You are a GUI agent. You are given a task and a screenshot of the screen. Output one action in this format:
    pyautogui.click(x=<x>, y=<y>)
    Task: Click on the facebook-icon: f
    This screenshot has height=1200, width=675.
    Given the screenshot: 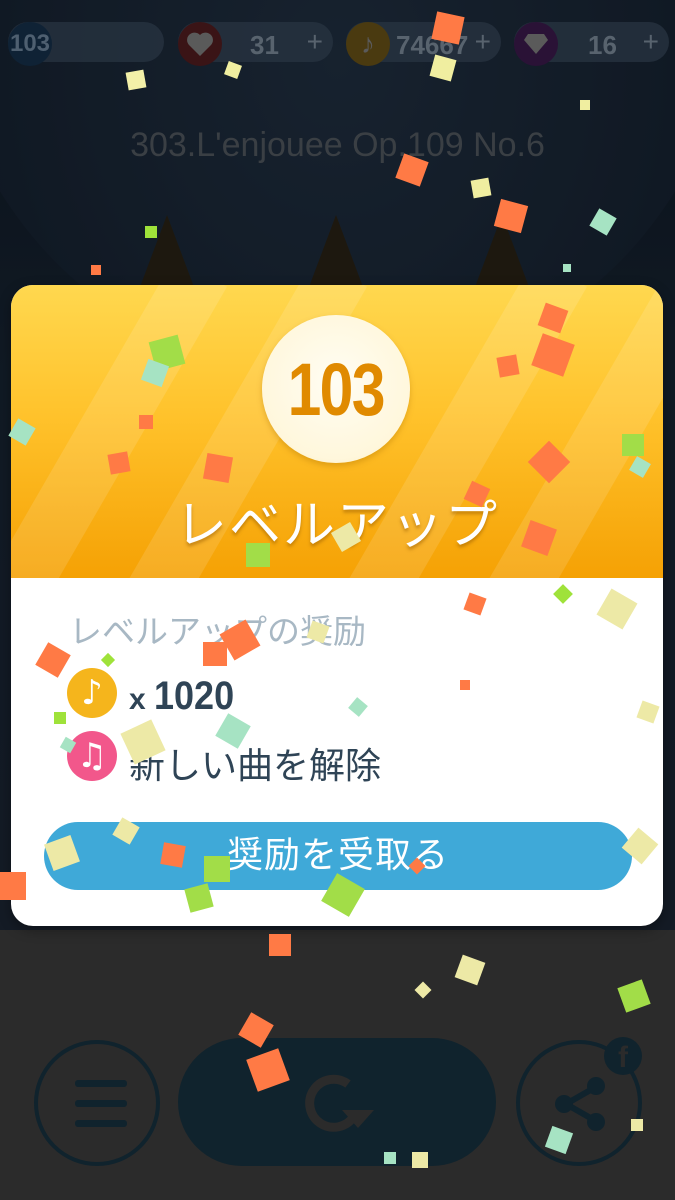 What is the action you would take?
    pyautogui.click(x=623, y=1056)
    